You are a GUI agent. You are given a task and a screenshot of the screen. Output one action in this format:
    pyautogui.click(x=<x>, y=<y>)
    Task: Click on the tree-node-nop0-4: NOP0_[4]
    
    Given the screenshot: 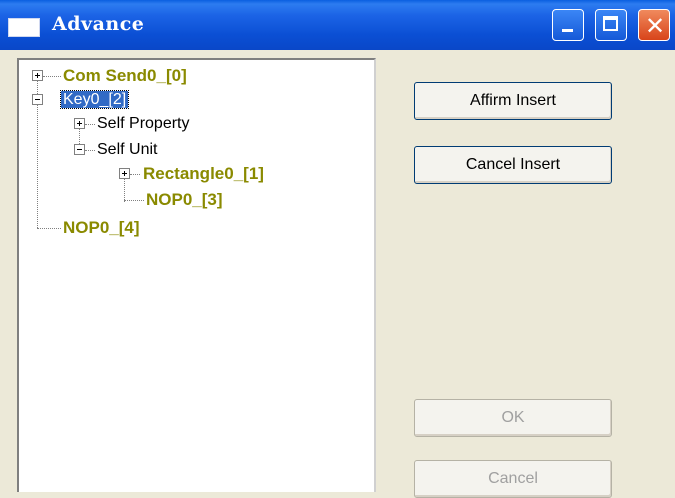 What is the action you would take?
    pyautogui.click(x=101, y=228)
    